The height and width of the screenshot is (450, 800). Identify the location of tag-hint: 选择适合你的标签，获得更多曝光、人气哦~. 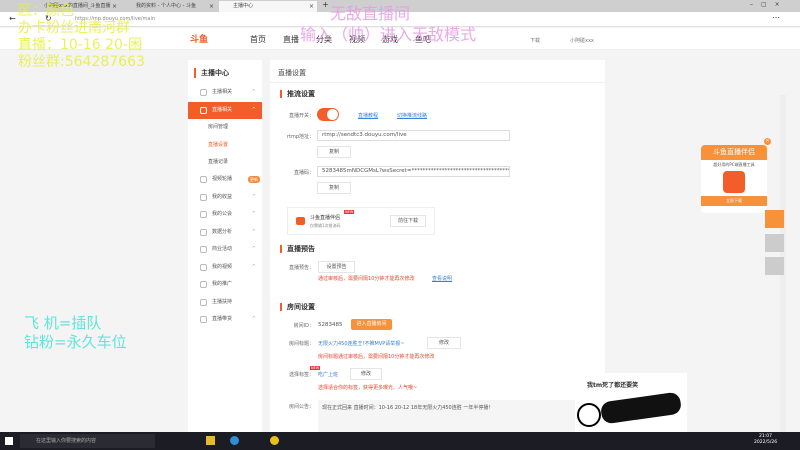
(368, 388).